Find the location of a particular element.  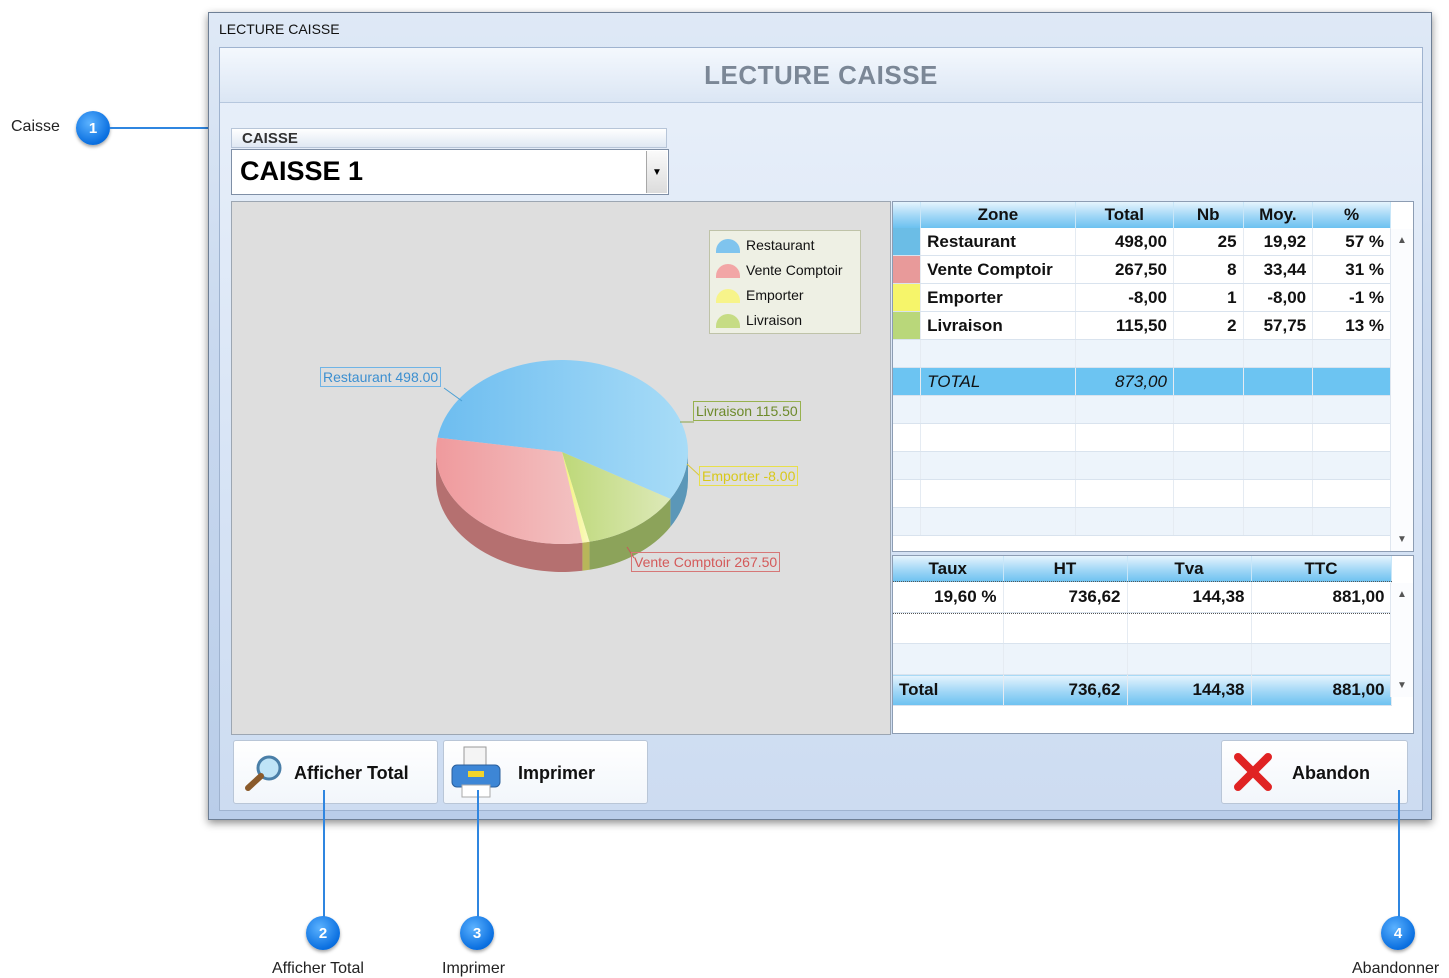

callout-label-afficher-total: Afficher Total is located at coordinates (318, 968).